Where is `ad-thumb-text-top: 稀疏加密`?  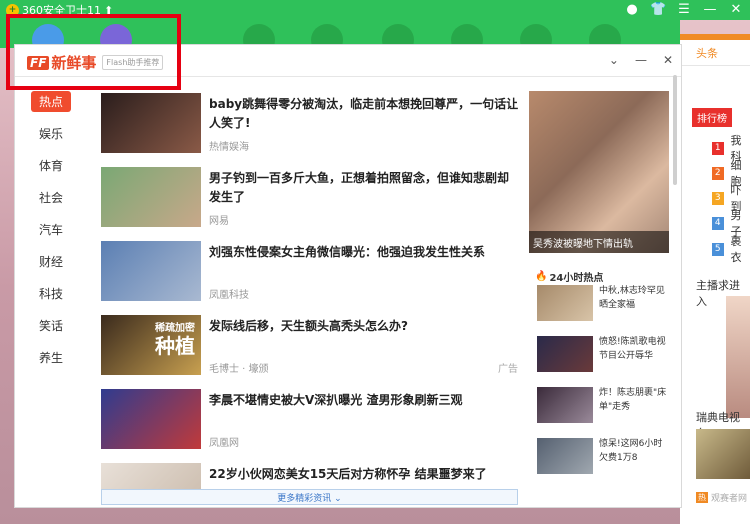
ad-thumb-text-top: 稀疏加密 is located at coordinates (175, 328).